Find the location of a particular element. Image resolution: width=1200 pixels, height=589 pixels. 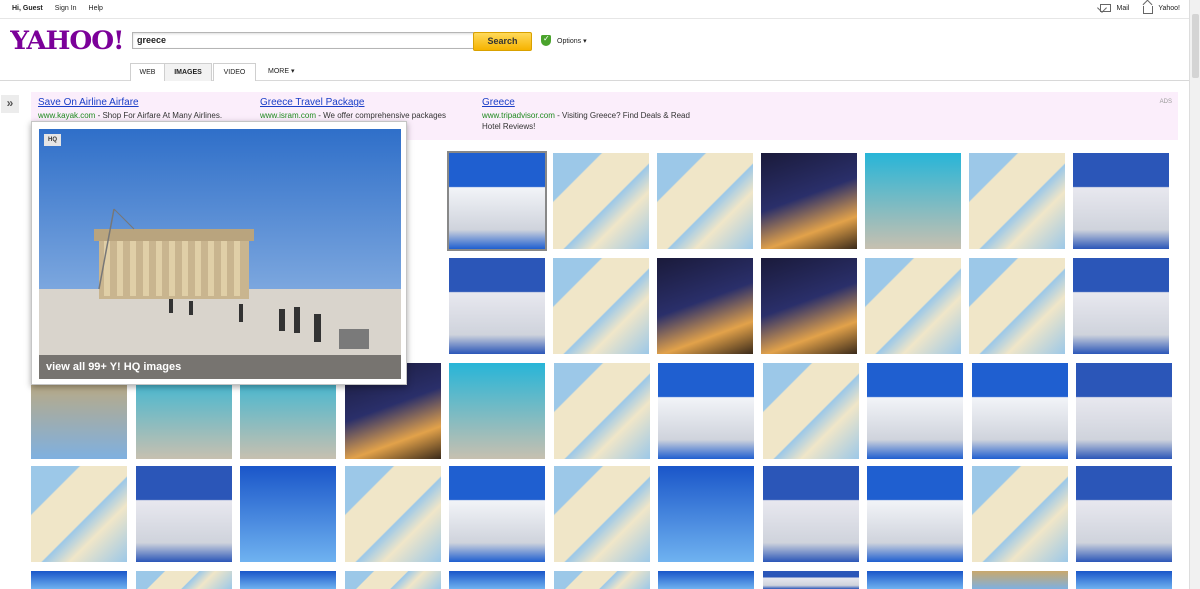

search-input: greece is located at coordinates (304, 40).